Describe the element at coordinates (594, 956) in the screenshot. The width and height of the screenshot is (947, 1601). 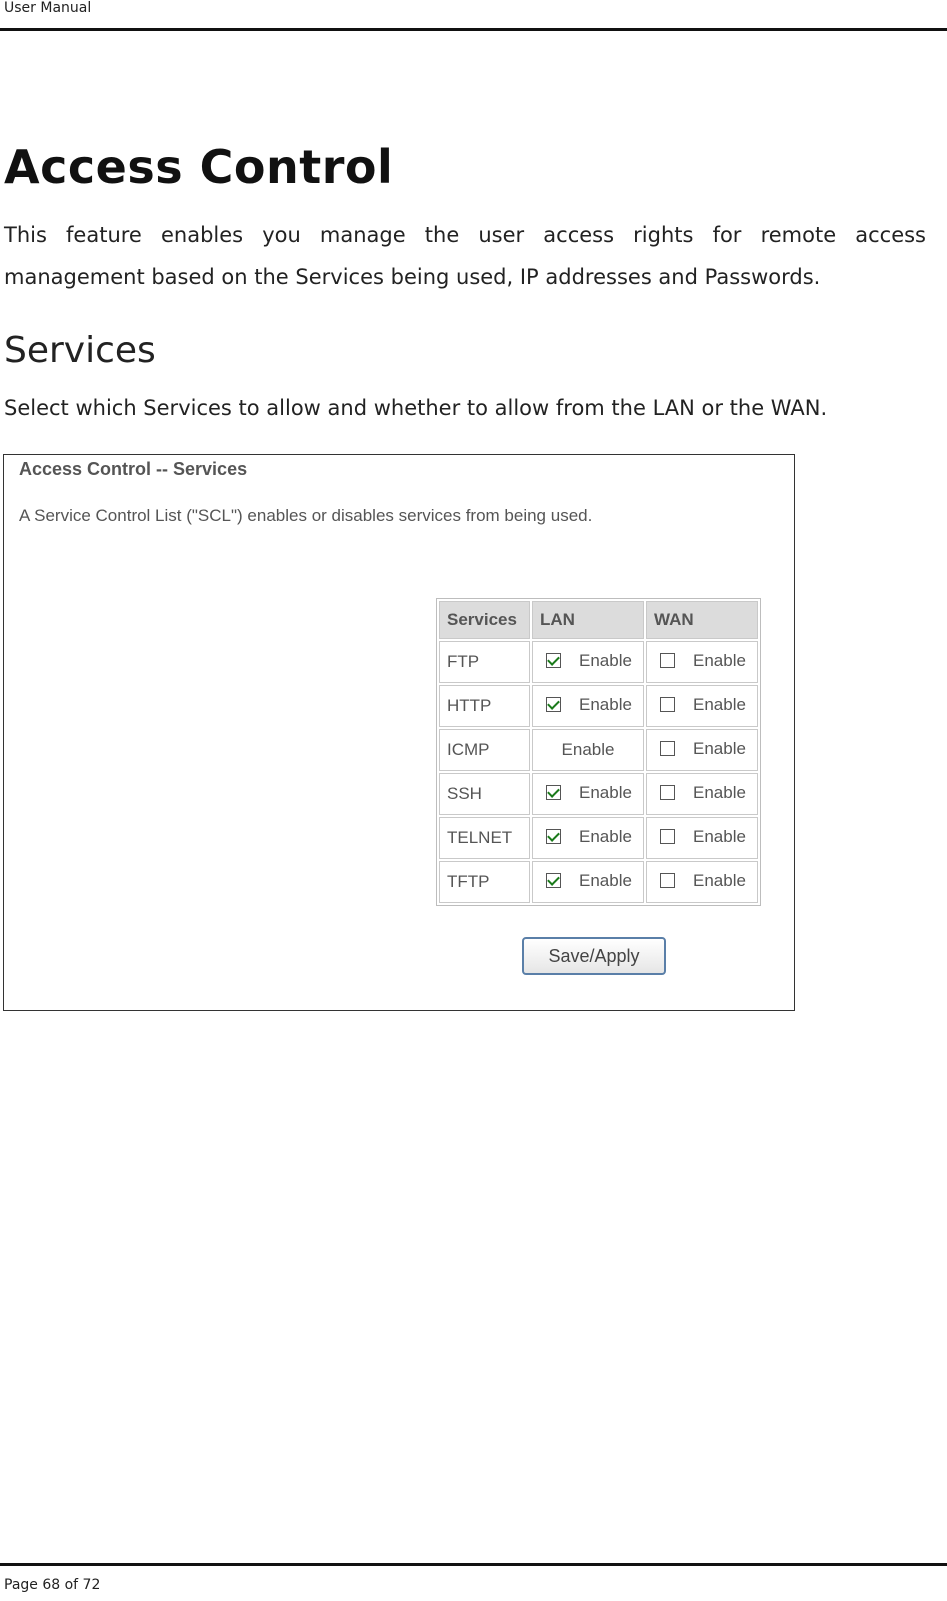
I see `save-apply-button: Save/Apply` at that location.